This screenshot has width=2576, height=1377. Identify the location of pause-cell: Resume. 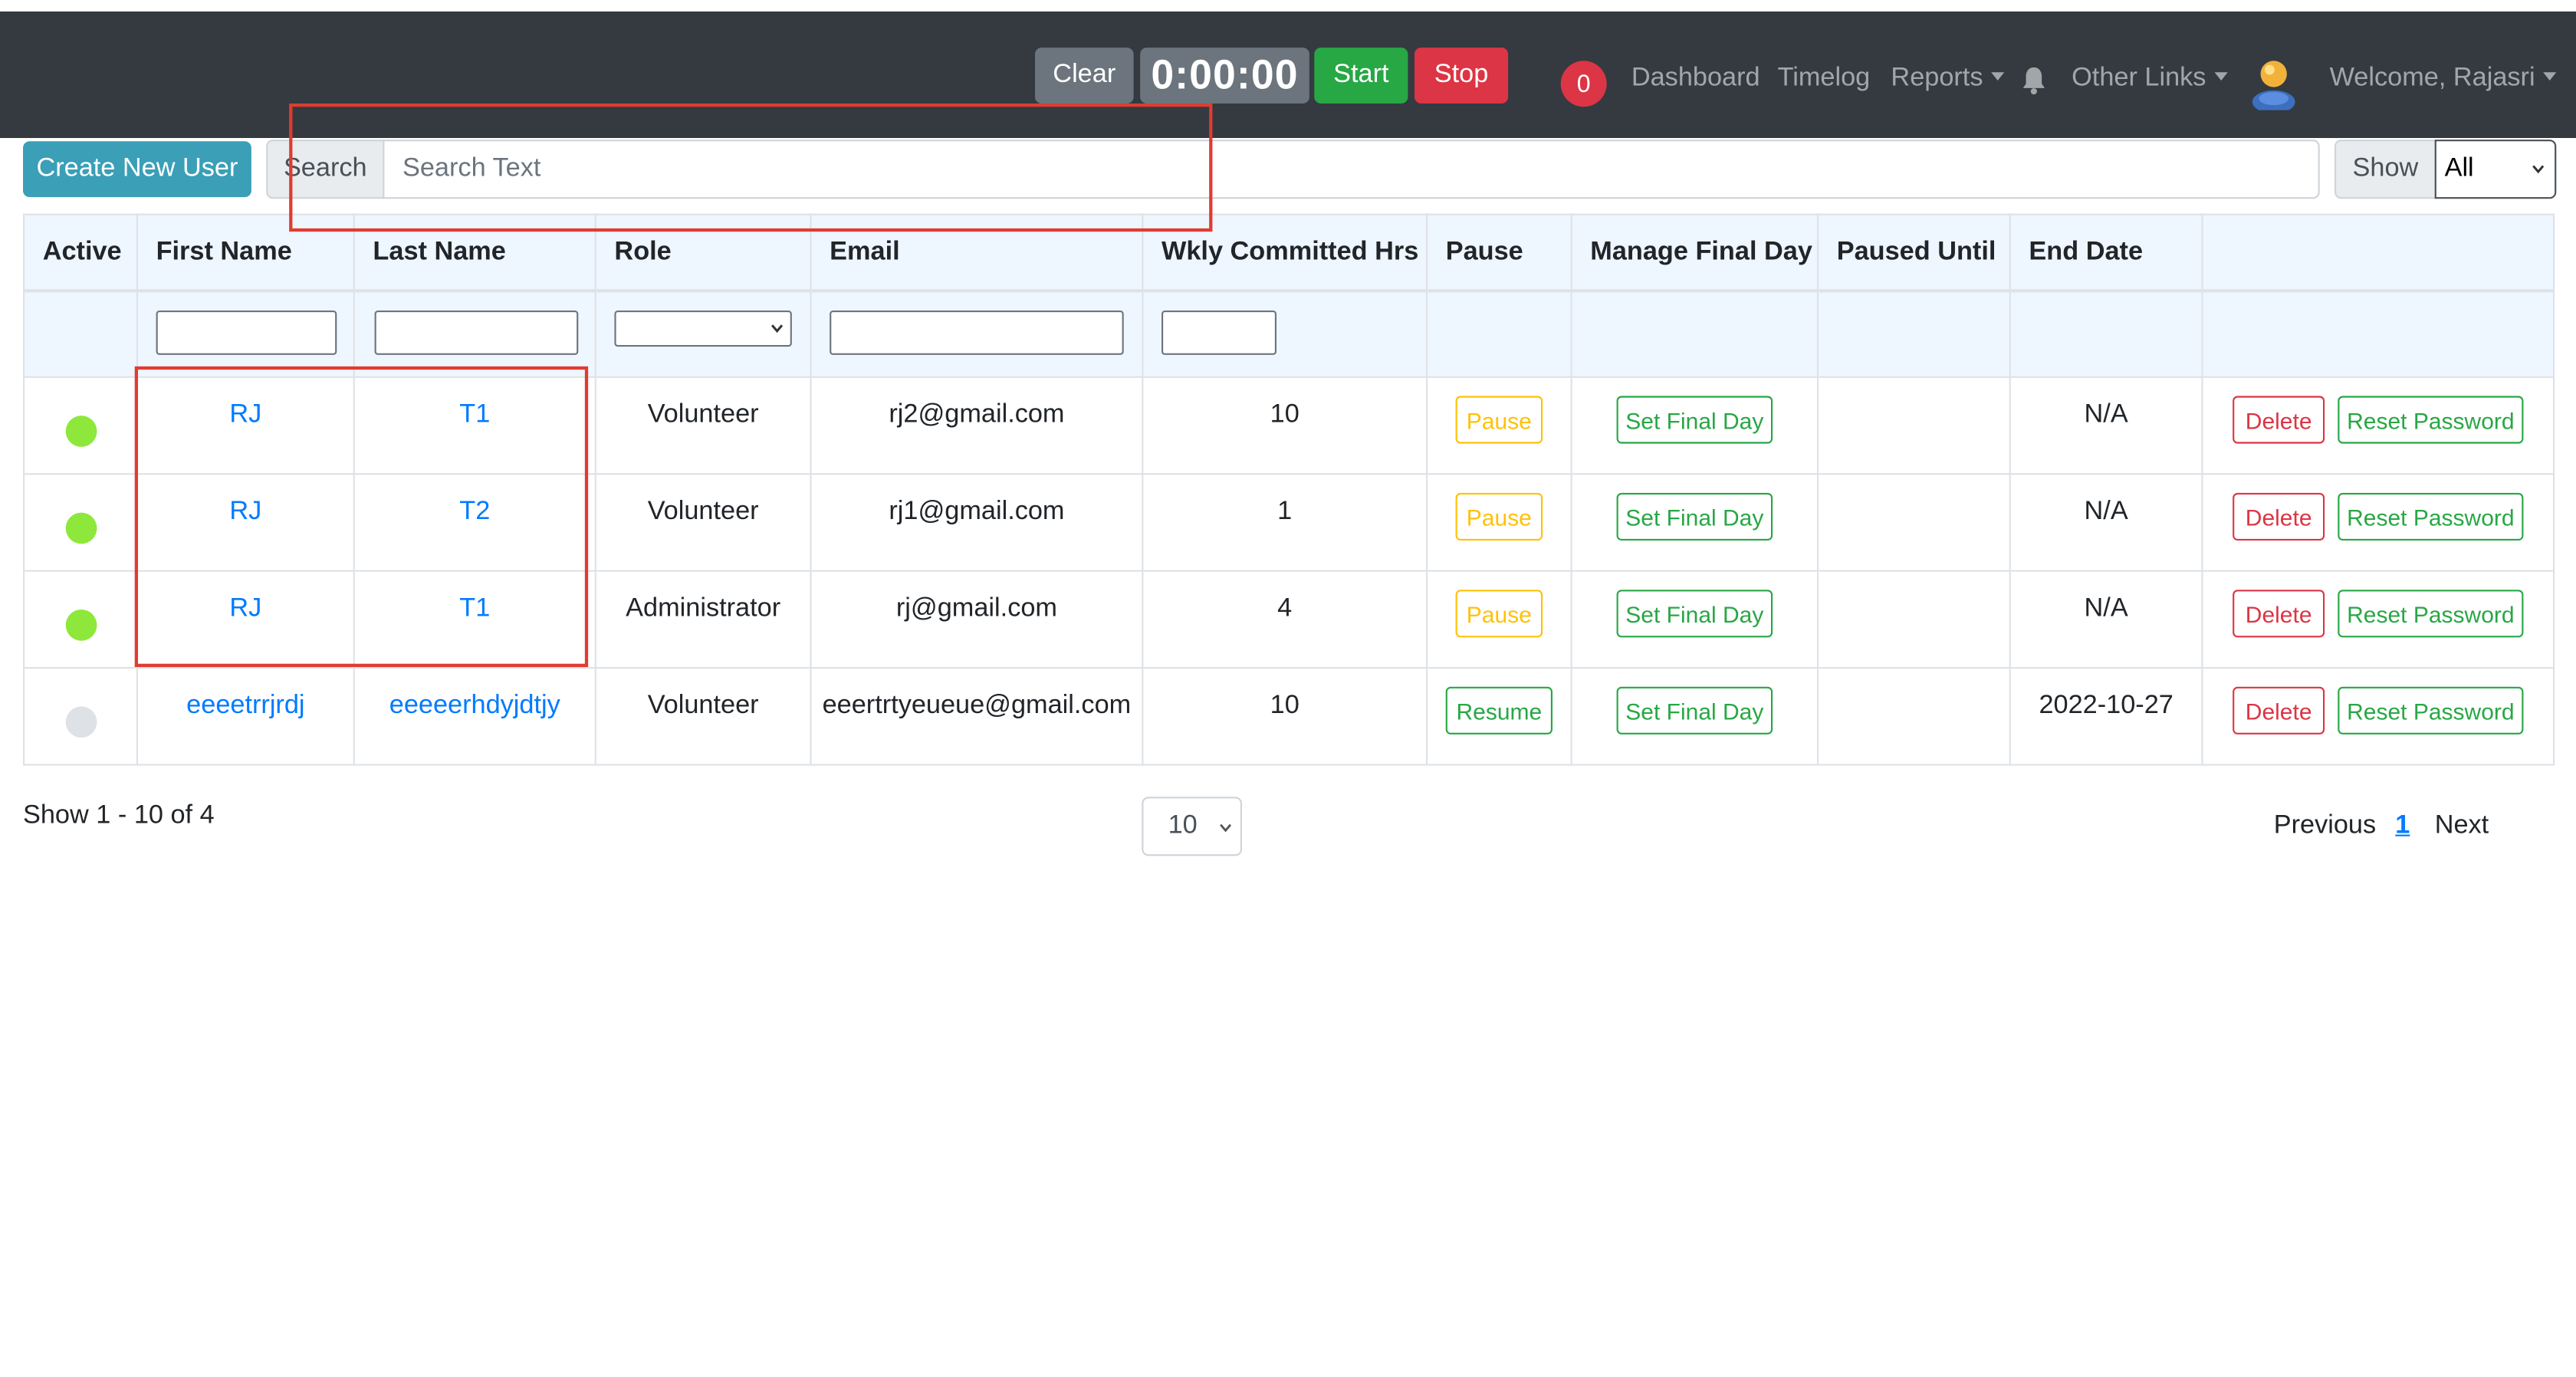
(1499, 716).